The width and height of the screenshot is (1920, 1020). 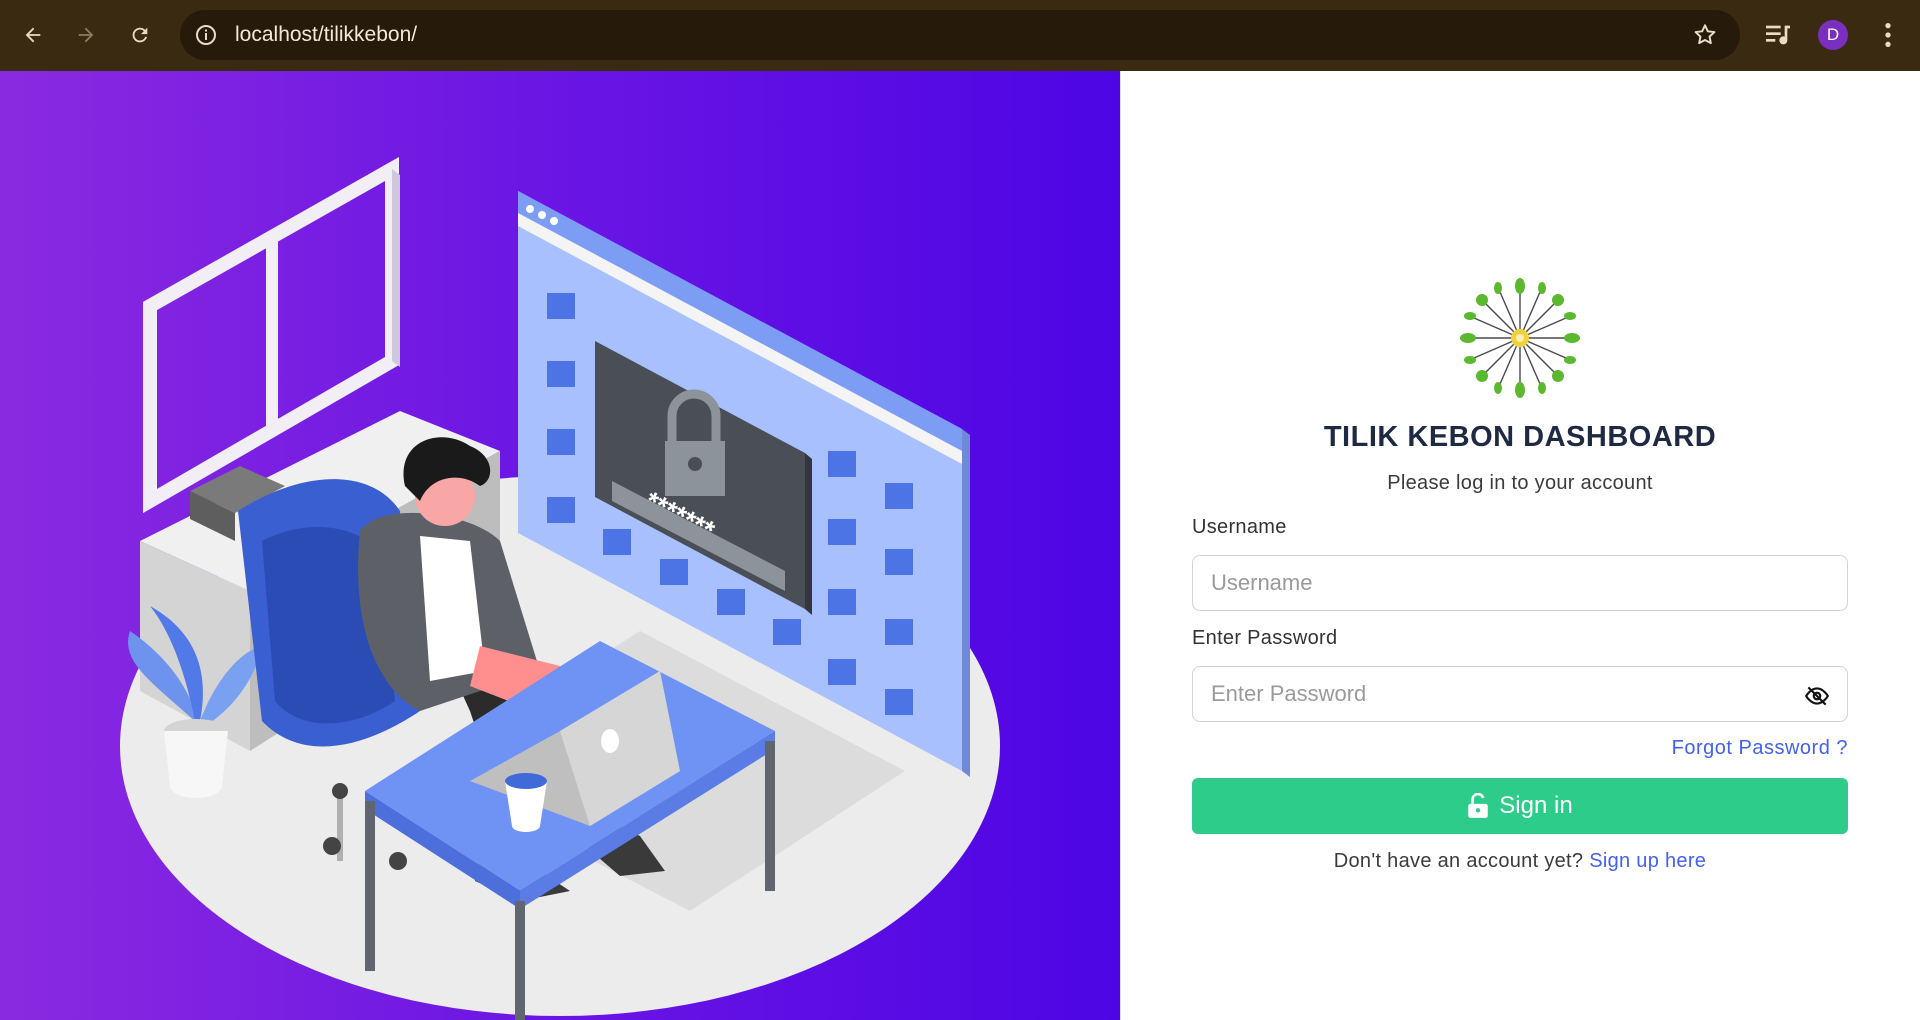 What do you see at coordinates (86, 35) in the screenshot?
I see `forward-arrow-icon` at bounding box center [86, 35].